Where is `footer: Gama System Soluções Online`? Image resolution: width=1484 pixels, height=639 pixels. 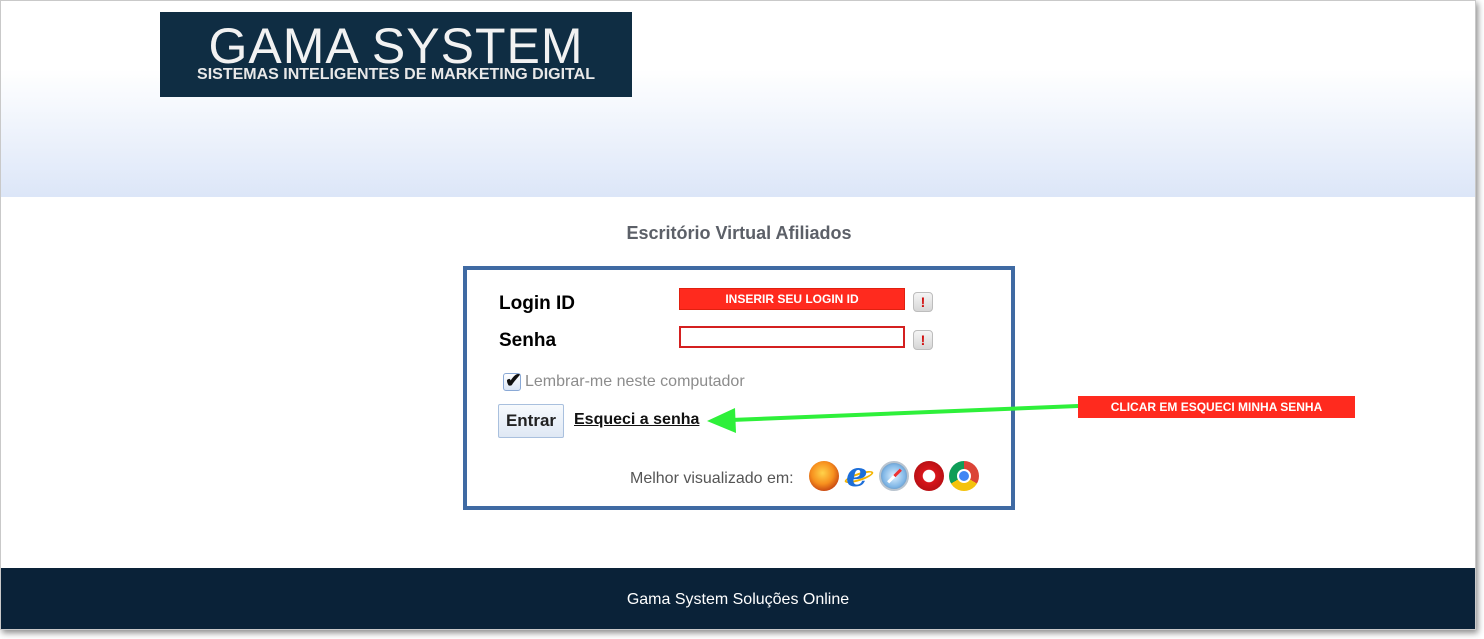
footer: Gama System Soluções Online is located at coordinates (738, 598).